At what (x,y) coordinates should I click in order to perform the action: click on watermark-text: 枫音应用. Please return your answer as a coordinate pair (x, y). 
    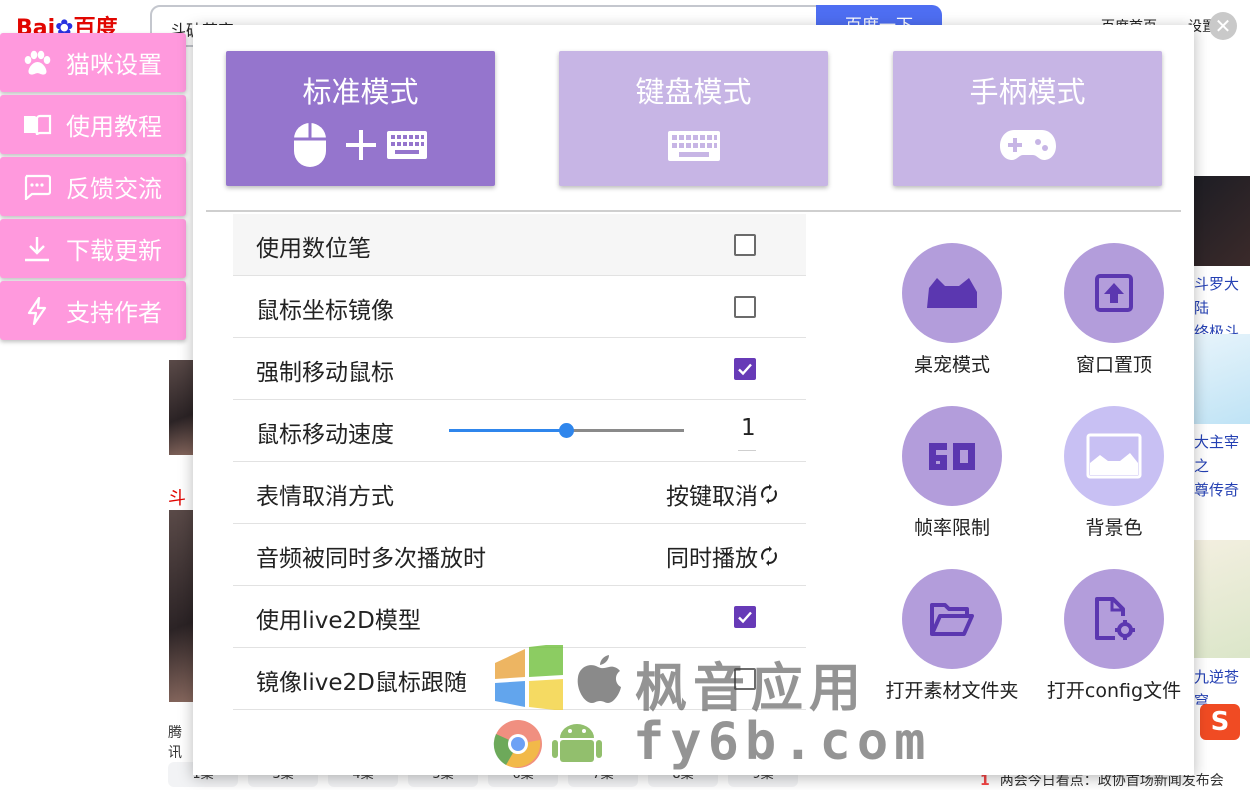
    Looking at the image, I should click on (751, 689).